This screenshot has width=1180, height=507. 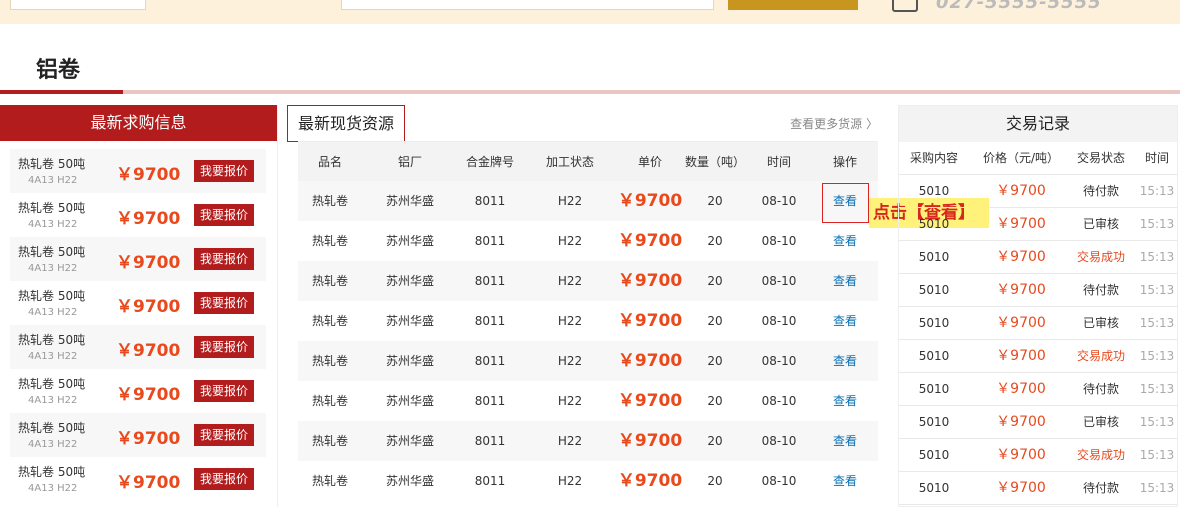 What do you see at coordinates (527, 5) in the screenshot?
I see `search-input` at bounding box center [527, 5].